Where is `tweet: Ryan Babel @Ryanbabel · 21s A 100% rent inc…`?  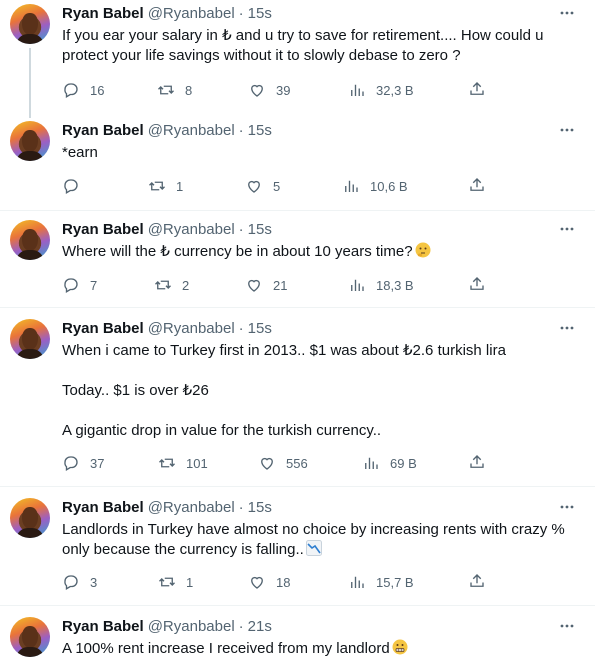 tweet: Ryan Babel @Ryanbabel · 21s A 100% rent inc… is located at coordinates (297, 644).